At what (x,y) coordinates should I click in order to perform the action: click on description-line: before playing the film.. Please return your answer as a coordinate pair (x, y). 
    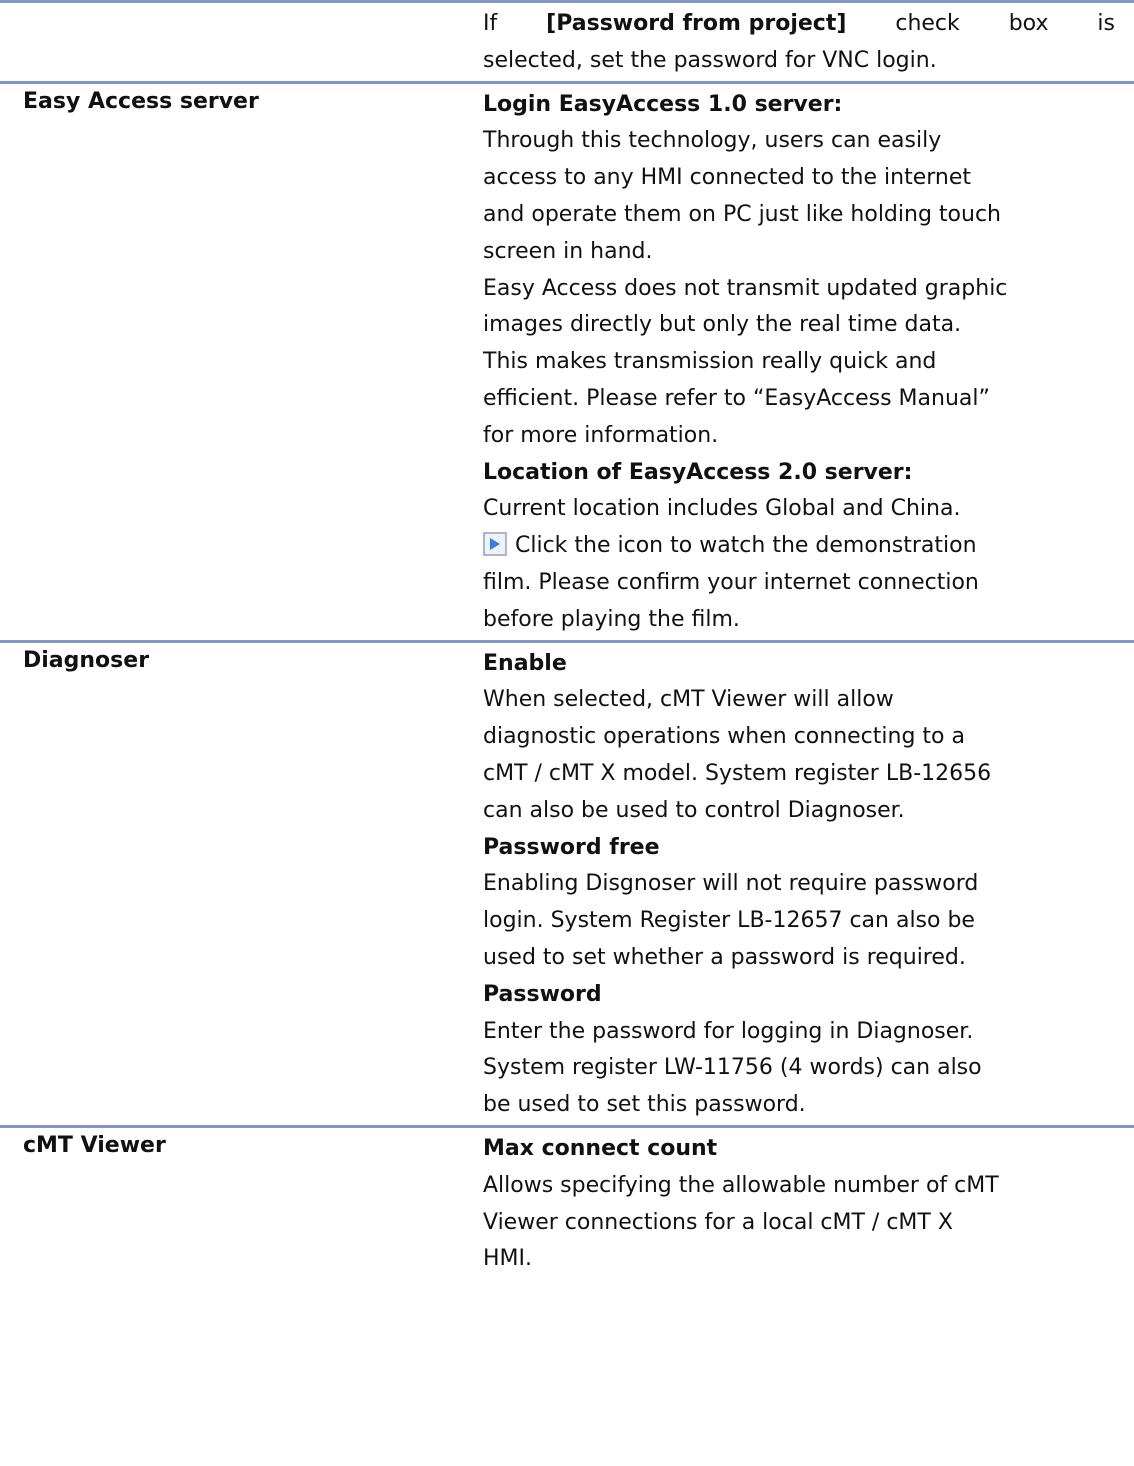
    Looking at the image, I should click on (611, 619).